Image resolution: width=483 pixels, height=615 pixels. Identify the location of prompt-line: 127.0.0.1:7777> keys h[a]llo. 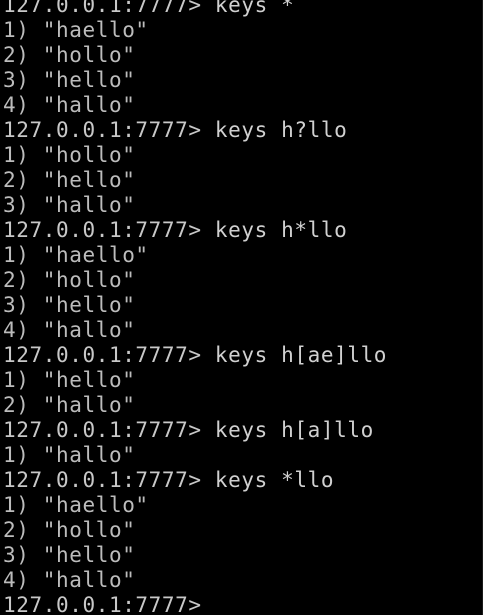
(195, 430).